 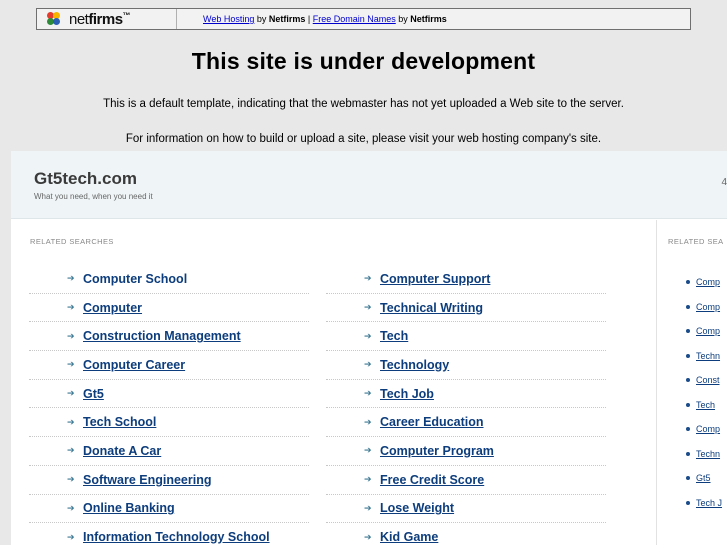 I want to click on related-search-link: Construction Management, so click(x=162, y=336).